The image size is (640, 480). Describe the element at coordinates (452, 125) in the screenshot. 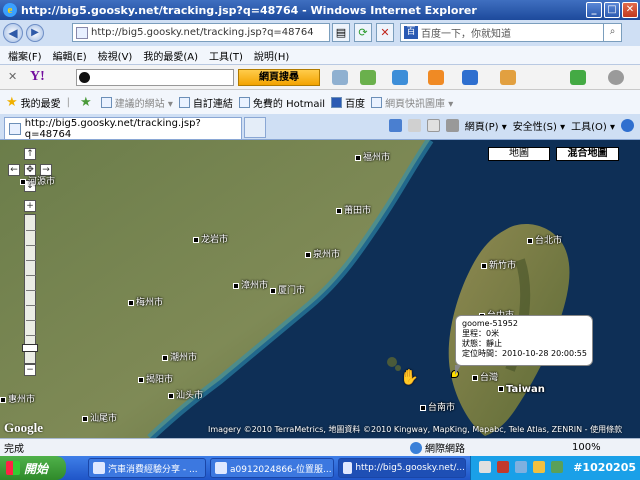

I see `print-icon` at that location.